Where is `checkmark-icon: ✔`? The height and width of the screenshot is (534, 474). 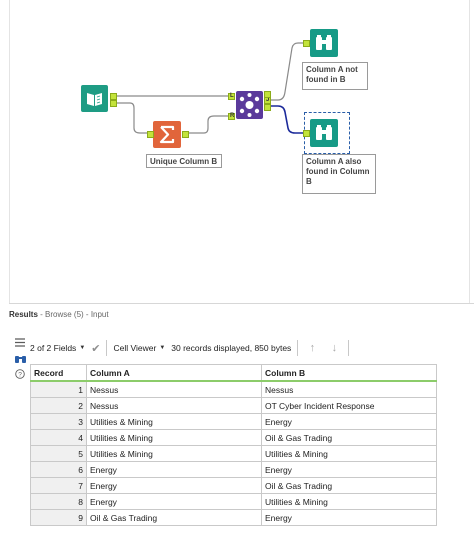 checkmark-icon: ✔ is located at coordinates (95, 348).